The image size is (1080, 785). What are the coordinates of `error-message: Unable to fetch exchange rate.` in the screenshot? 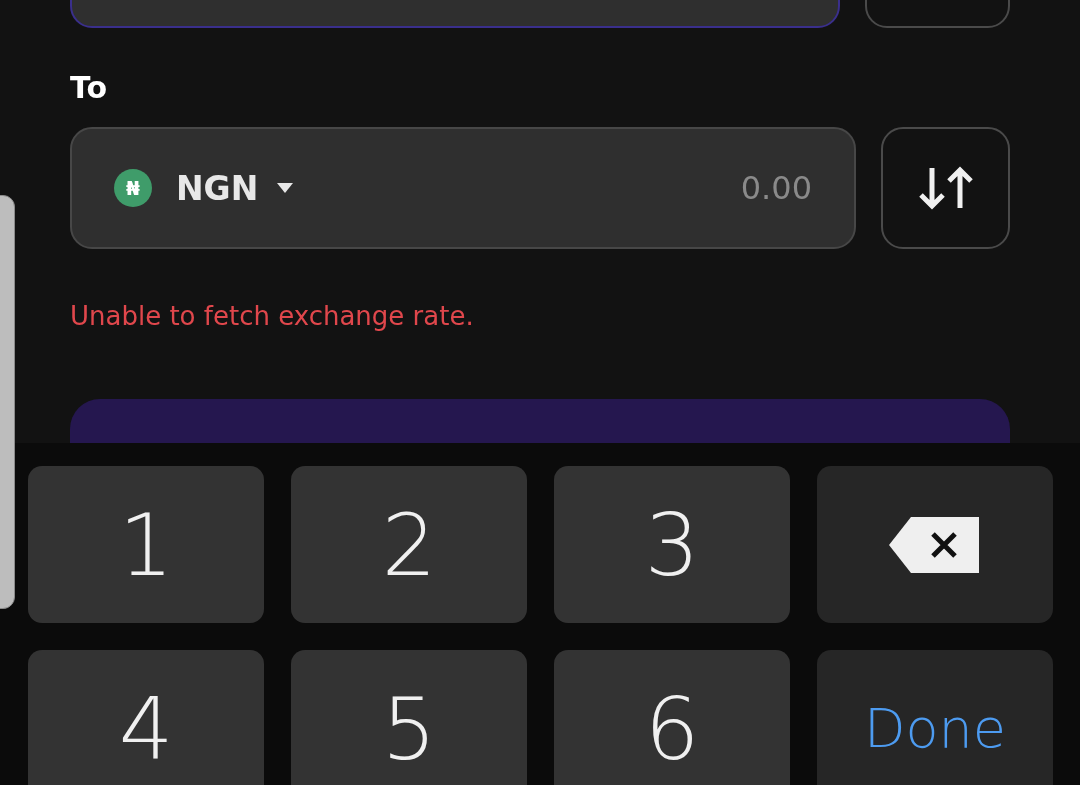 It's located at (272, 316).